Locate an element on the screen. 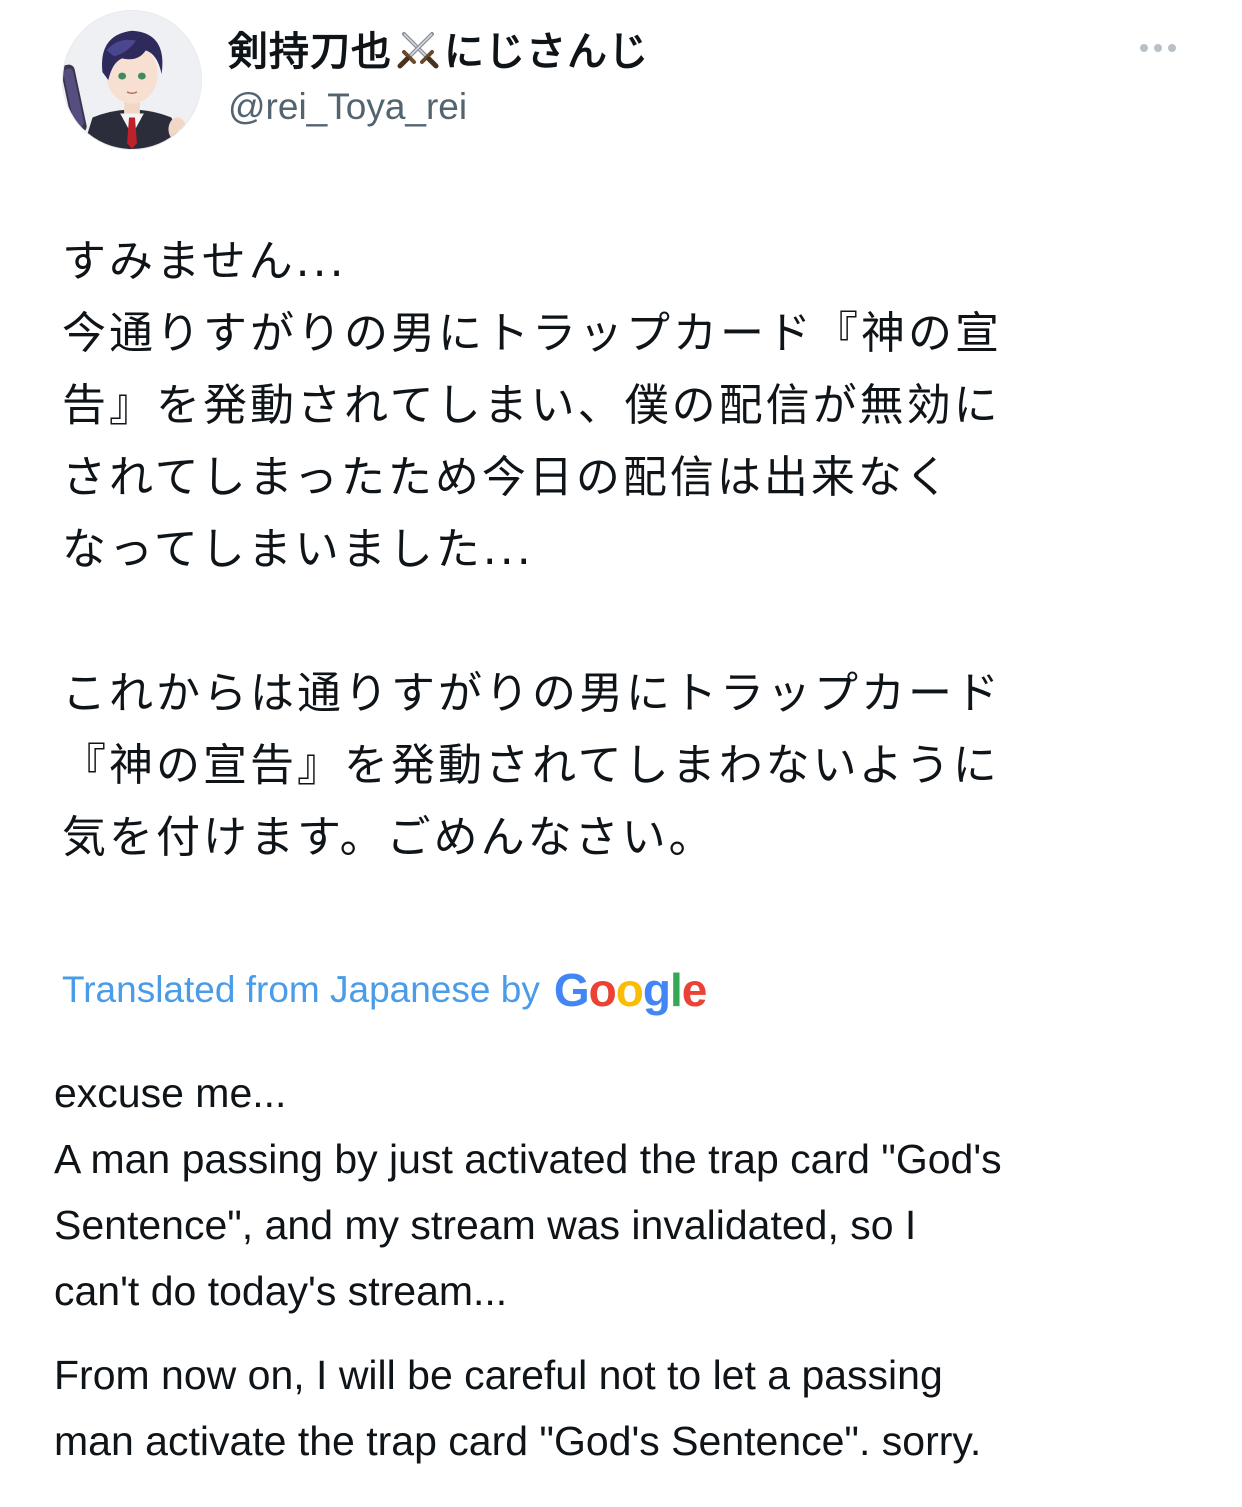 This screenshot has height=1507, width=1242. display-name-suffix: にじさんじ is located at coordinates (546, 52).